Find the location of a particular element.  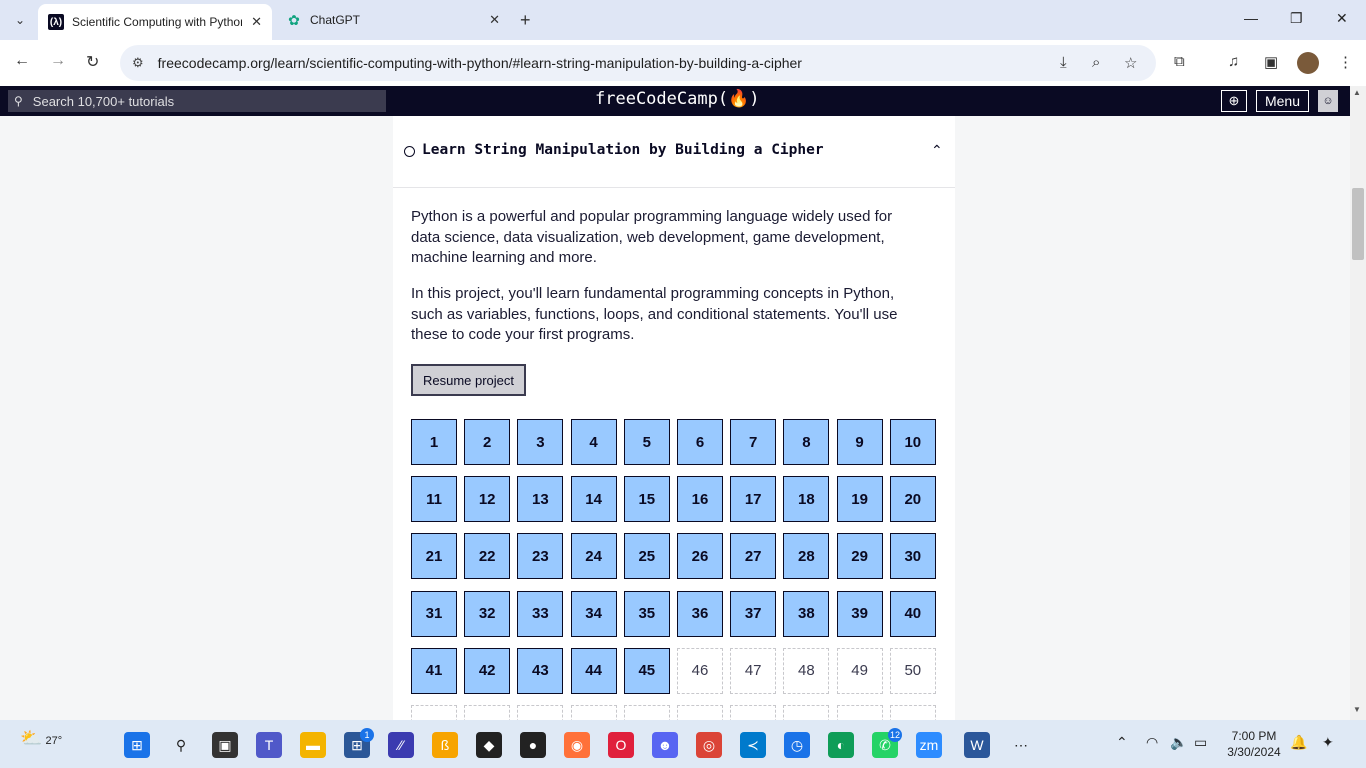

step-button: 24 is located at coordinates (593, 556).